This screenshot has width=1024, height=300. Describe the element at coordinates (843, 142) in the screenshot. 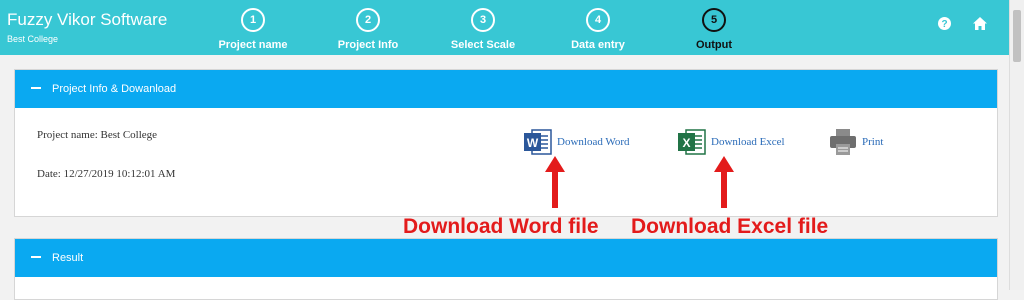

I see `printer-icon` at that location.